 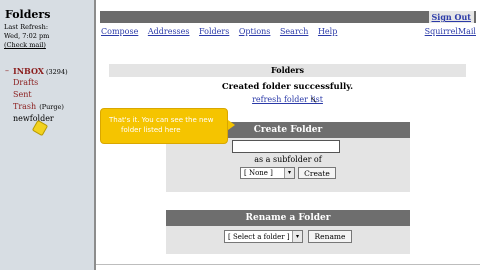 What do you see at coordinates (38, 106) in the screenshot?
I see `sidebar-item-trash: Trash (Purge)` at bounding box center [38, 106].